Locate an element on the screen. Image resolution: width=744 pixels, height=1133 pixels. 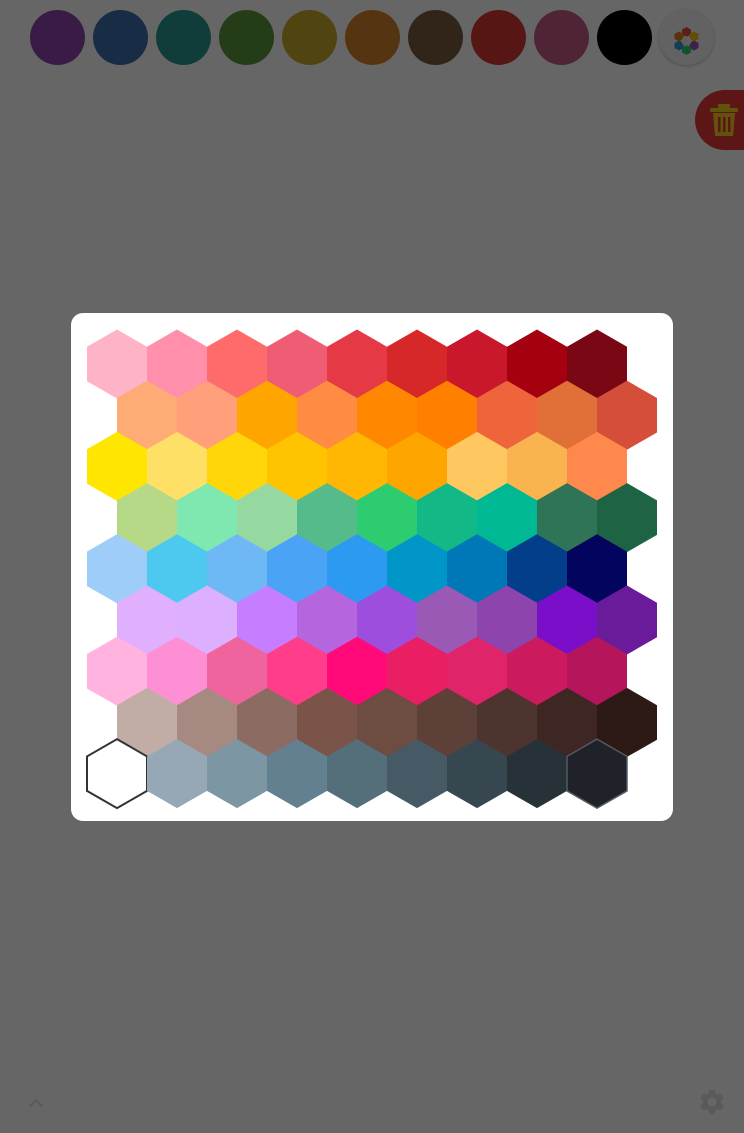
chevron-up-icon is located at coordinates (36, 1103).